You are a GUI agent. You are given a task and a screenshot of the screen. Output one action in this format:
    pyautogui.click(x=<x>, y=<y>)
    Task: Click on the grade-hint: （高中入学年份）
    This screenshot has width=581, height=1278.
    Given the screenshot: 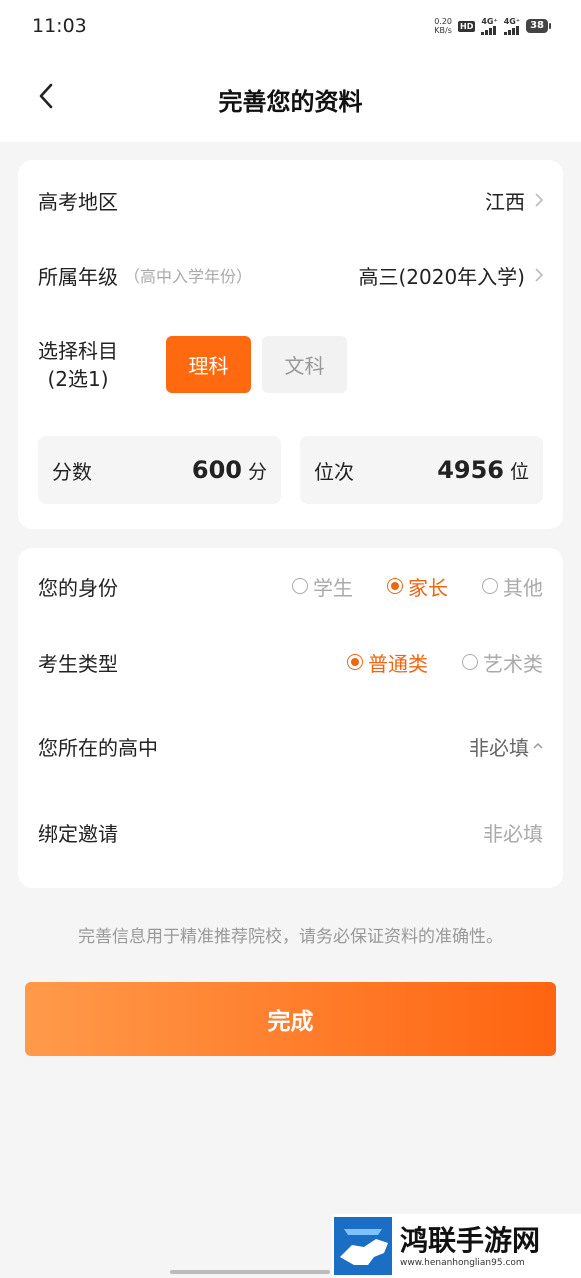 What is the action you would take?
    pyautogui.click(x=188, y=276)
    